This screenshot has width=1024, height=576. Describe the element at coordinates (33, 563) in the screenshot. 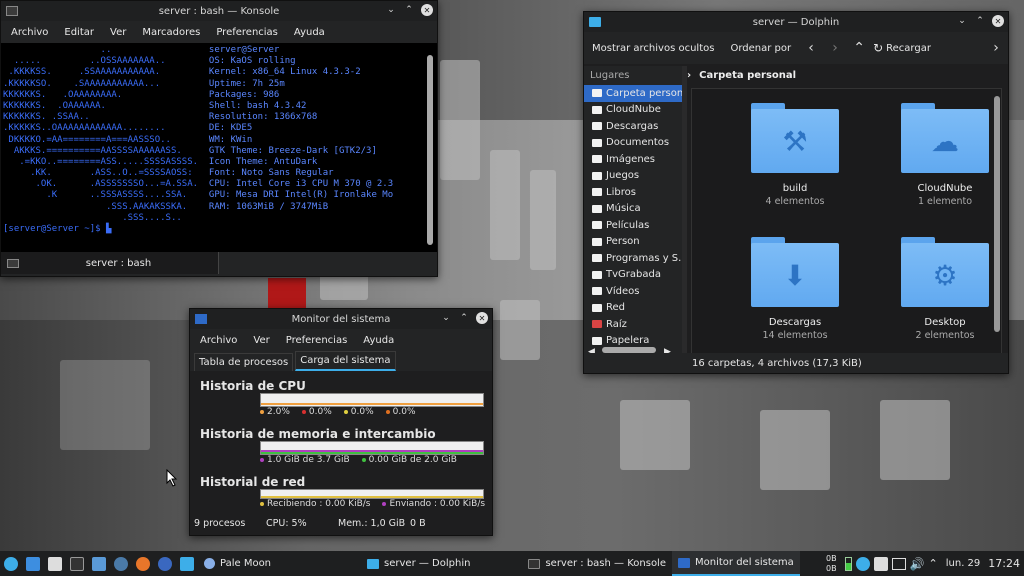

I see `dolphin-launcher-icon` at that location.